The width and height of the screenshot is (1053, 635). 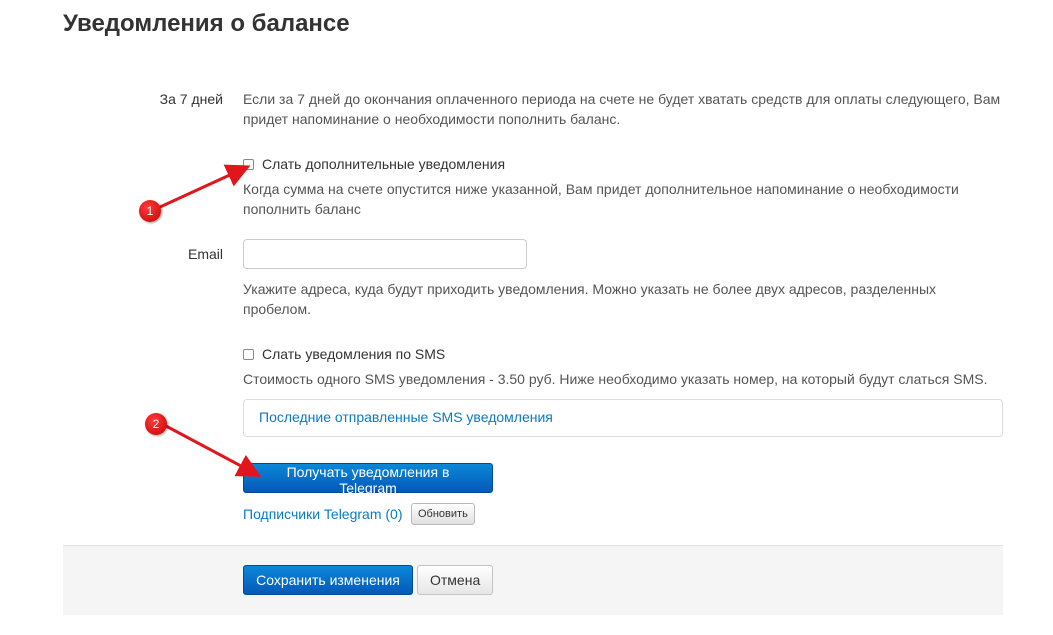 What do you see at coordinates (150, 211) in the screenshot?
I see `annotation-marker-1: 1` at bounding box center [150, 211].